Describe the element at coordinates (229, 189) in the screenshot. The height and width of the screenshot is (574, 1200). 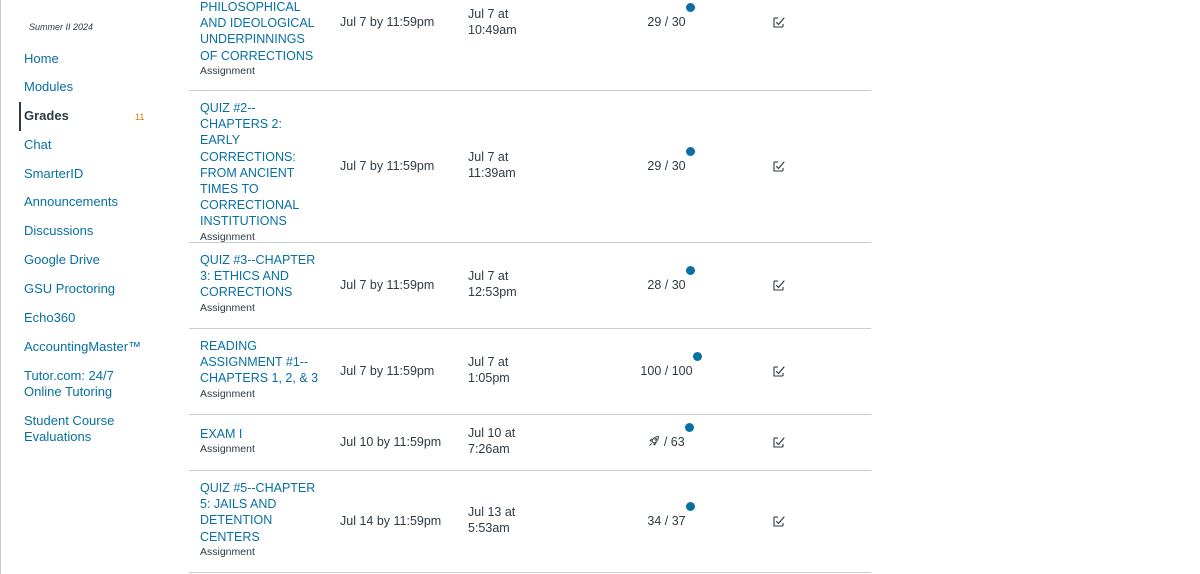
I see `title-line: TIMES TO` at that location.